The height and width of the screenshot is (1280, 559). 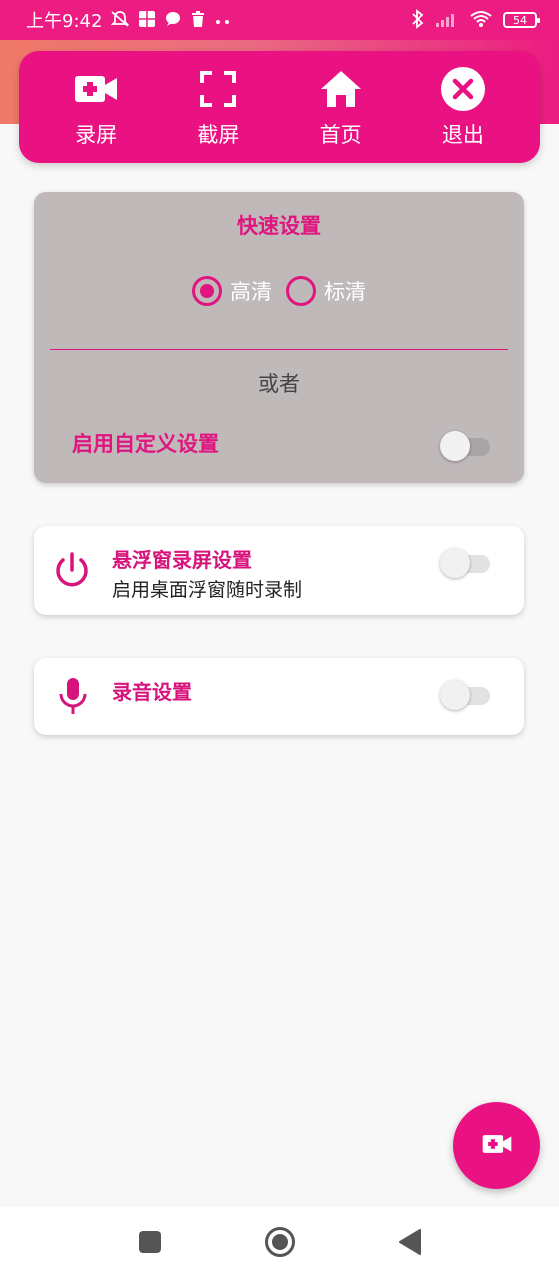 What do you see at coordinates (345, 292) in the screenshot?
I see `radio-sd-label: 标清` at bounding box center [345, 292].